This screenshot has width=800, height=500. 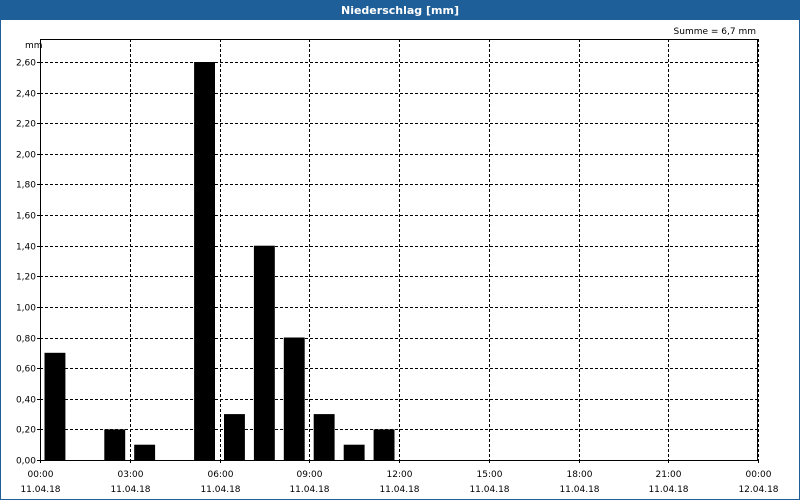 What do you see at coordinates (490, 475) in the screenshot?
I see `x-tick-time: 15:00` at bounding box center [490, 475].